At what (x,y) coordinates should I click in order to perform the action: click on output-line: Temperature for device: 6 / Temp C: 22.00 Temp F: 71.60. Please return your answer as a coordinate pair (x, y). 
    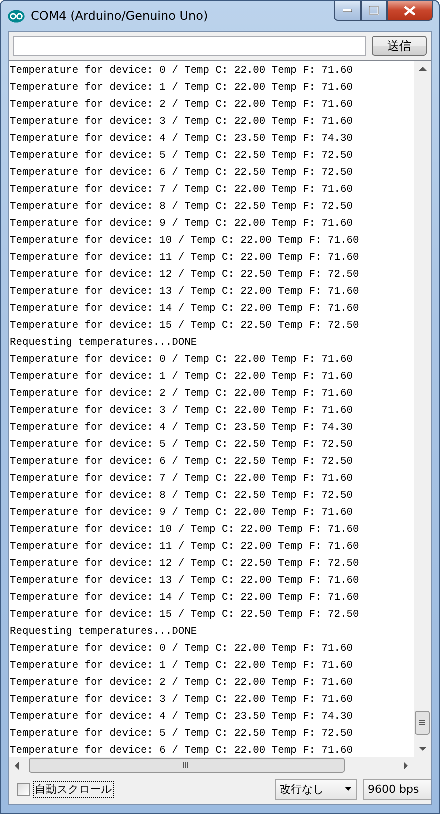
    Looking at the image, I should click on (181, 750).